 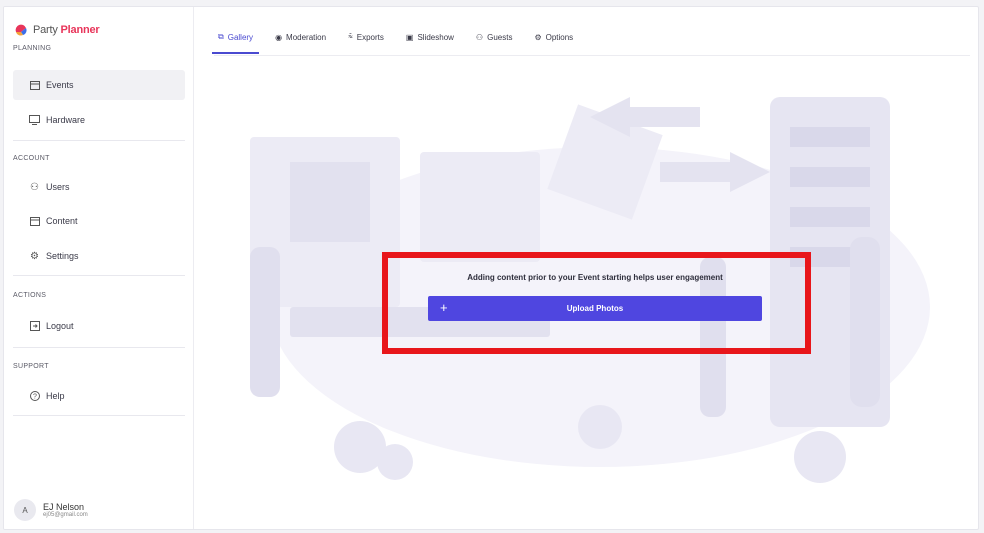 I want to click on sidebar-item-users: ⚇ Users, so click(x=99, y=187).